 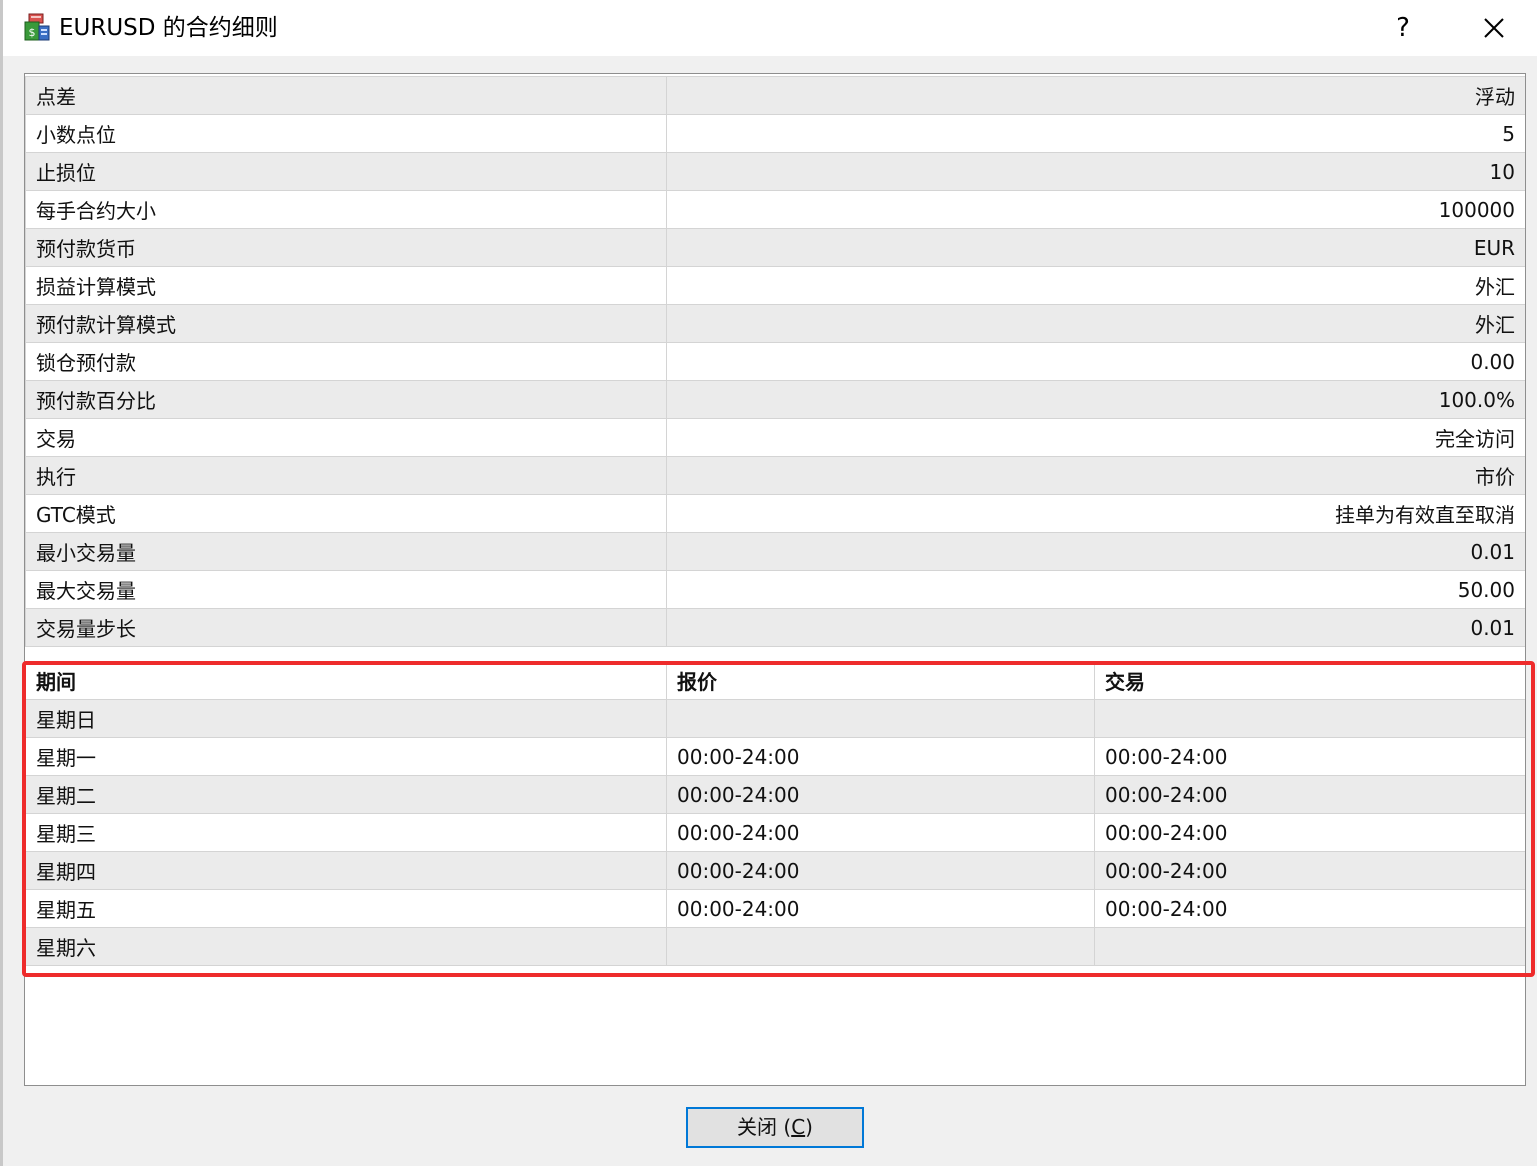 What do you see at coordinates (346, 437) in the screenshot?
I see `property-label: 交易` at bounding box center [346, 437].